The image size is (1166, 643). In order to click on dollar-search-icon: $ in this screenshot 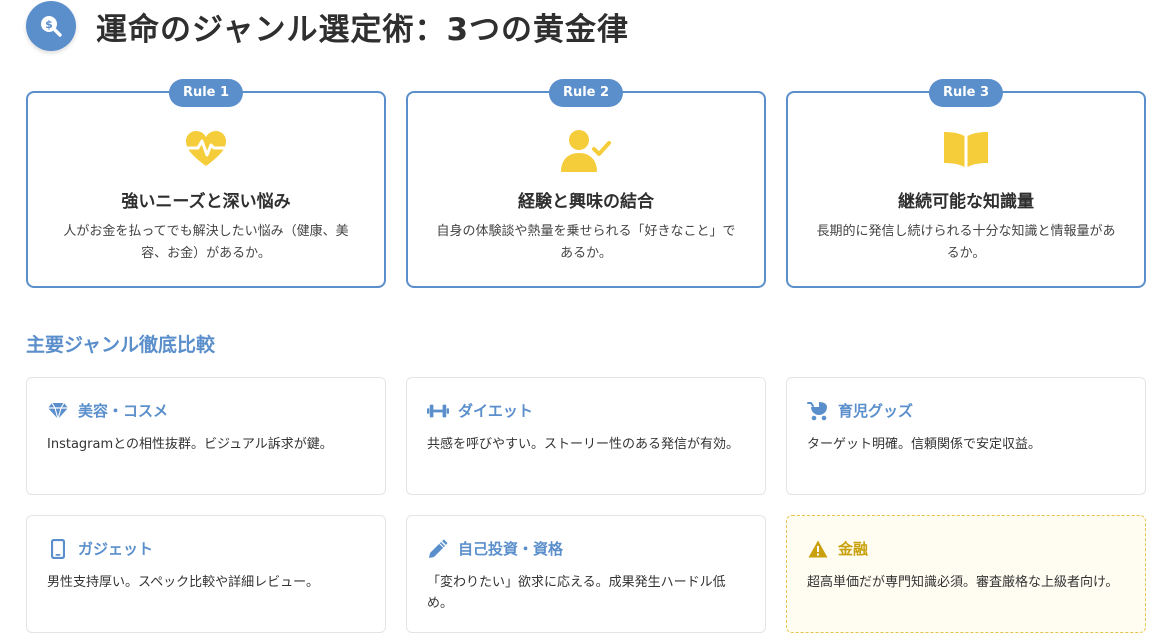, I will do `click(51, 26)`.